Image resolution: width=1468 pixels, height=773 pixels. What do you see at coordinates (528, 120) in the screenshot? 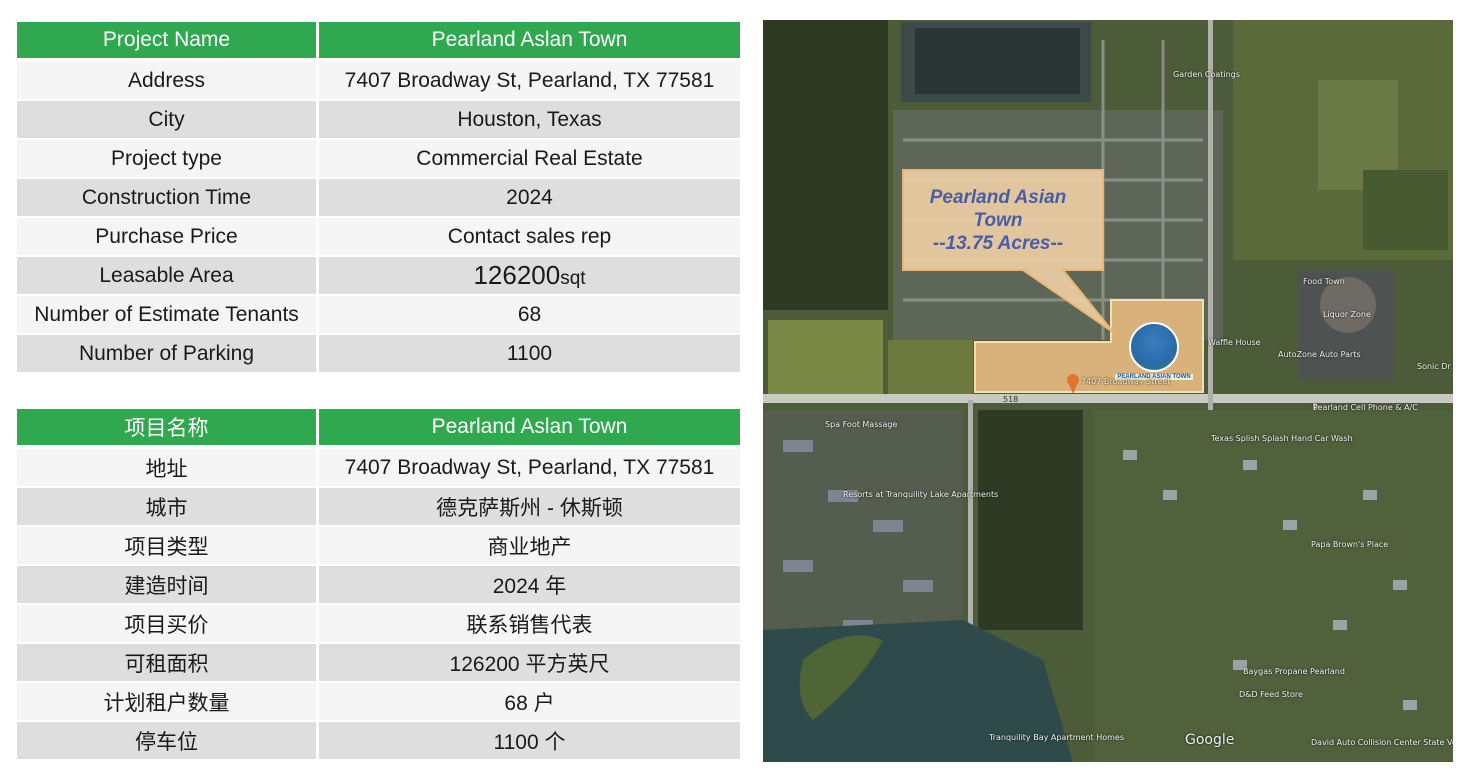
I see `row-value: Houston, Texas` at bounding box center [528, 120].